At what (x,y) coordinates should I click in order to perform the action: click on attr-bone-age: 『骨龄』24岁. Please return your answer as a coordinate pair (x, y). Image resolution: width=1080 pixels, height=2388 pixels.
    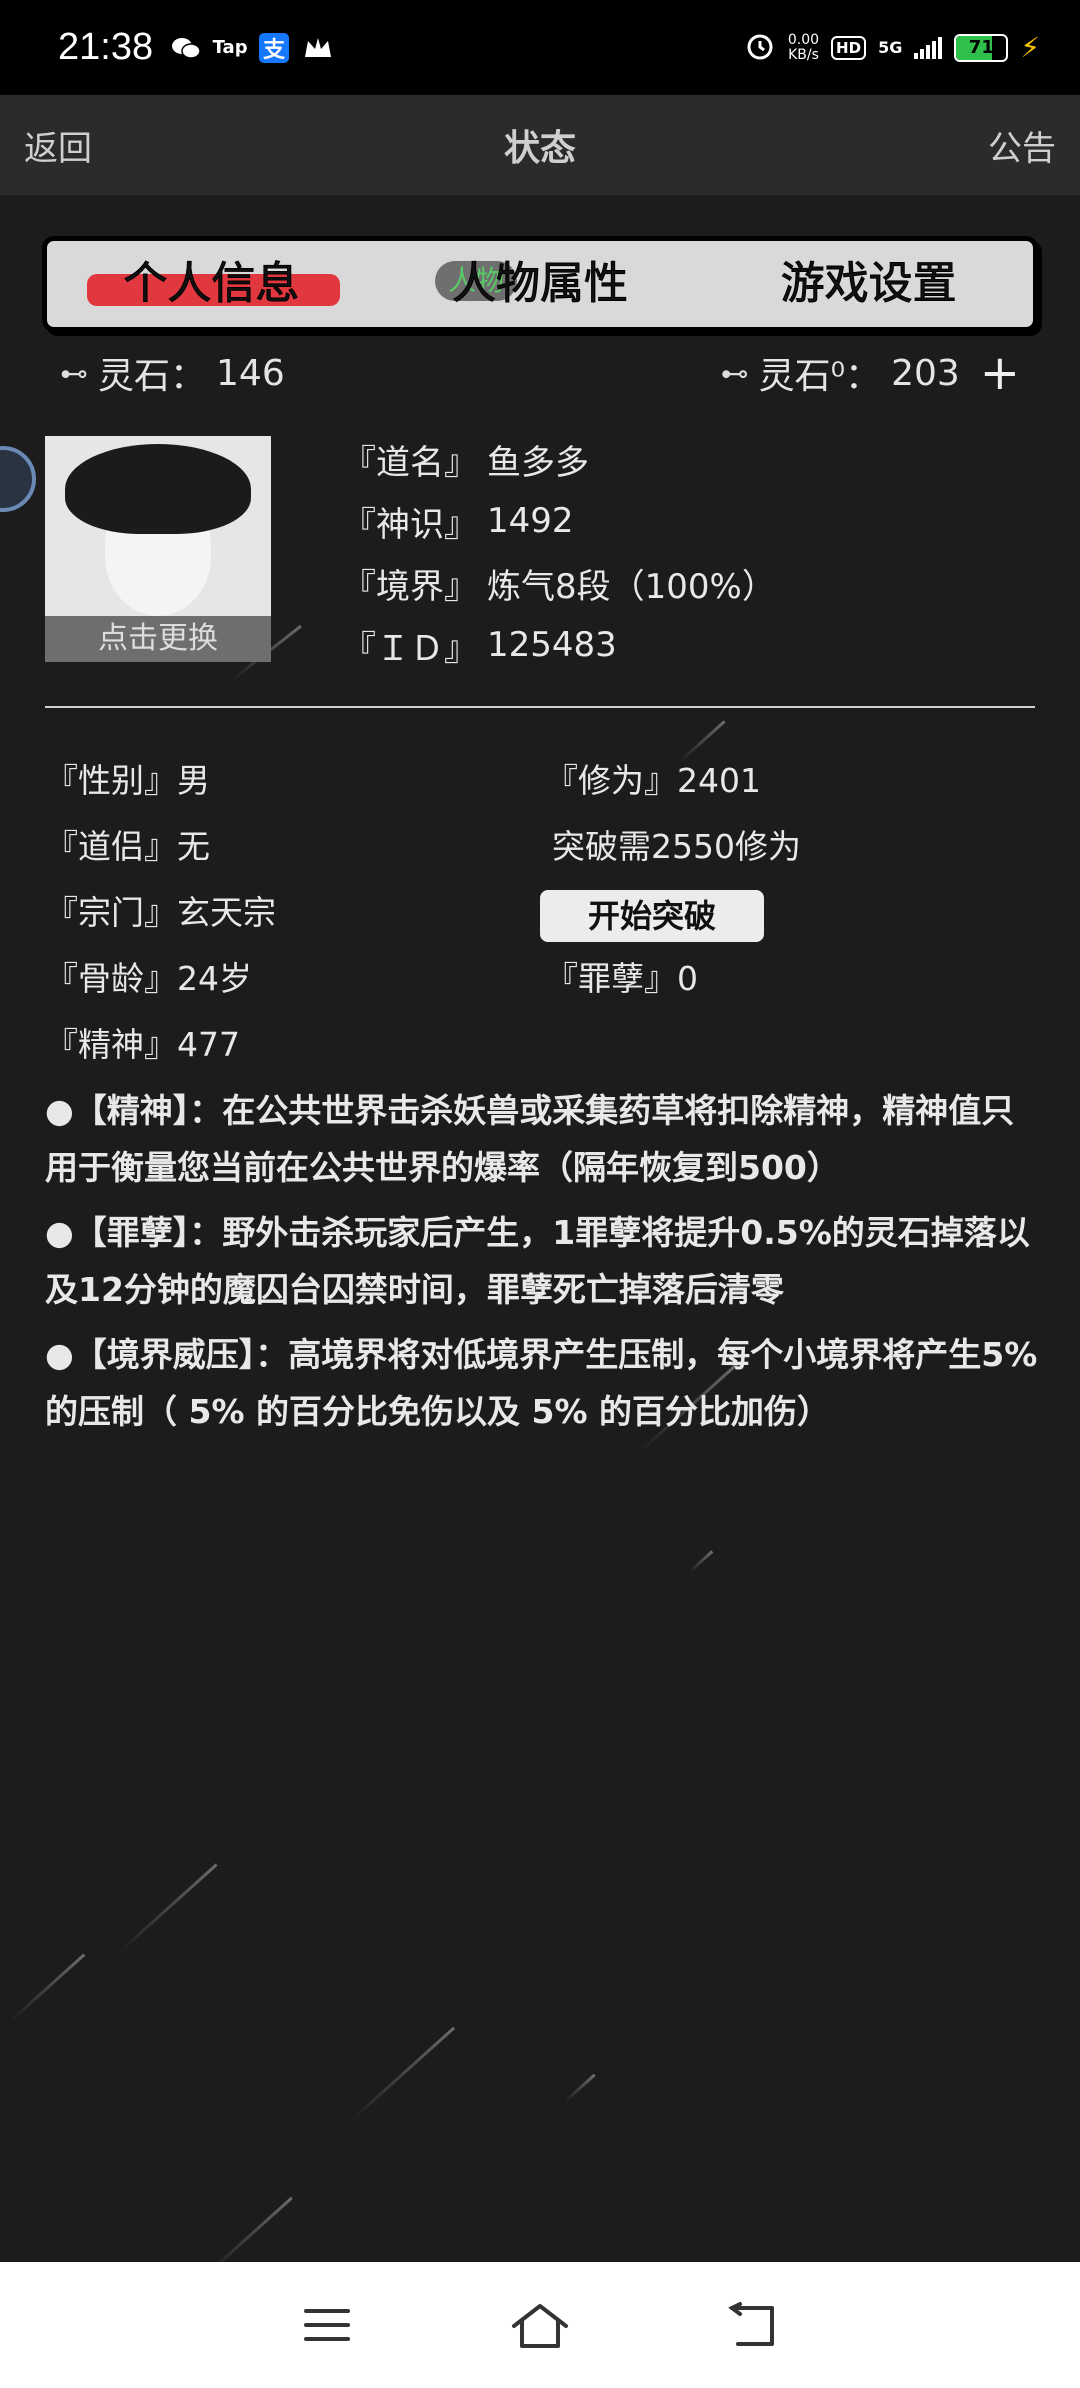
    Looking at the image, I should click on (148, 978).